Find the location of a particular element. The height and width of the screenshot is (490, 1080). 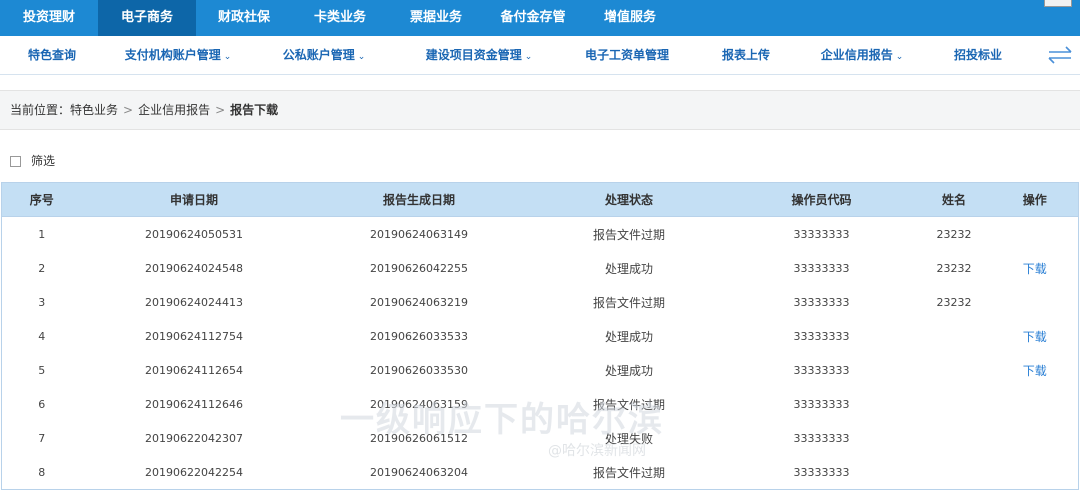

header-index: 序号 is located at coordinates (41, 199).